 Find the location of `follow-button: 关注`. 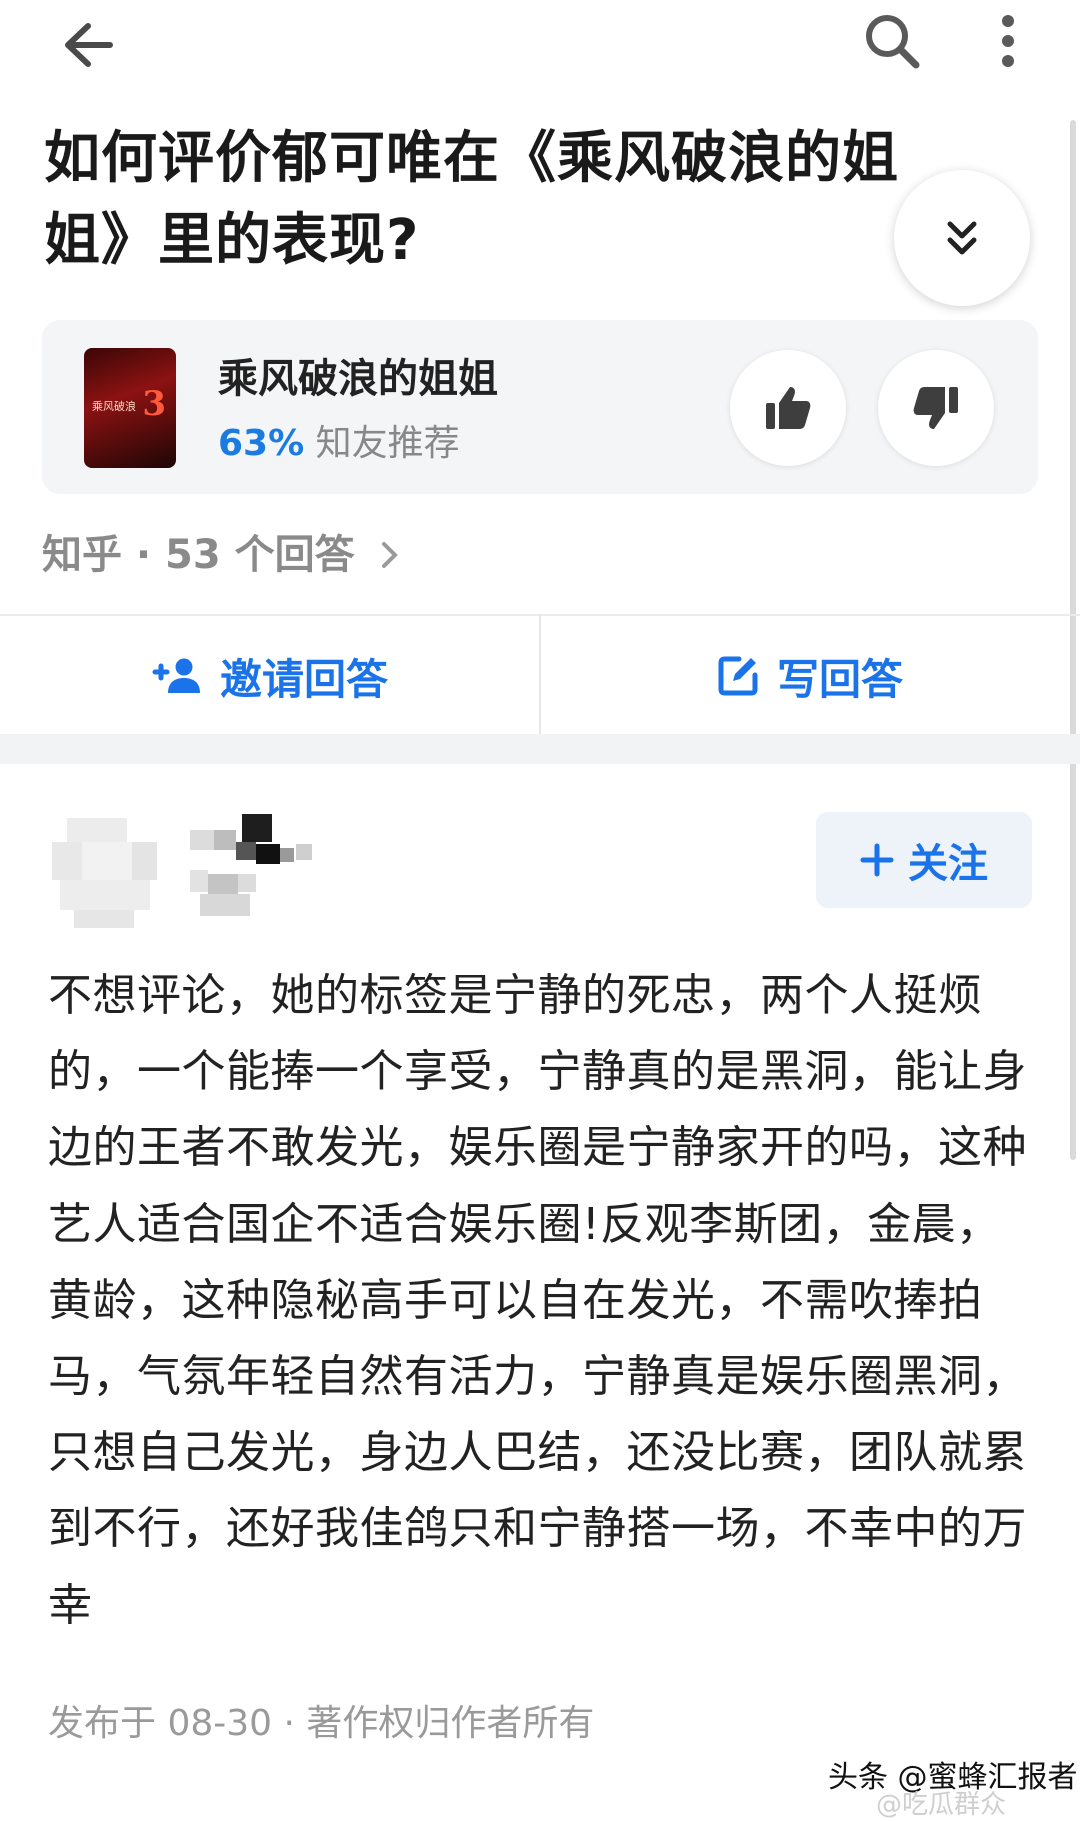

follow-button: 关注 is located at coordinates (924, 860).